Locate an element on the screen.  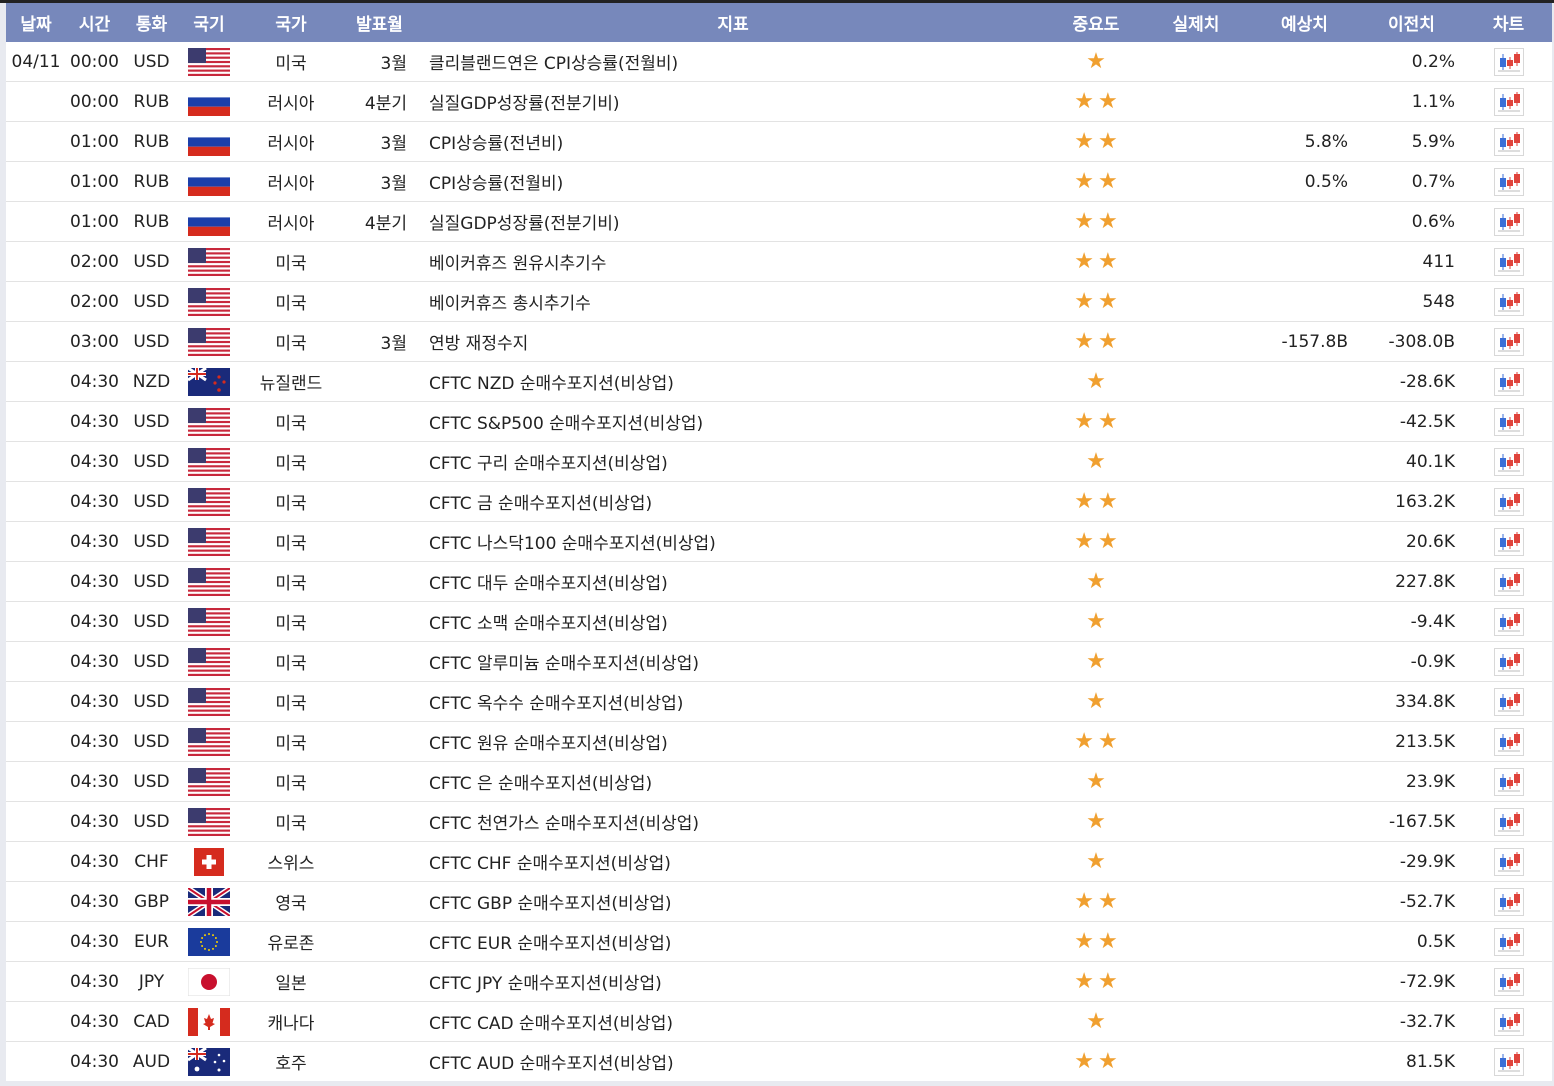
table-row: 04:30 USD 미국 CFTC 대두 순매수포지션(비상업) ★ 227.8K is located at coordinates (779, 581).